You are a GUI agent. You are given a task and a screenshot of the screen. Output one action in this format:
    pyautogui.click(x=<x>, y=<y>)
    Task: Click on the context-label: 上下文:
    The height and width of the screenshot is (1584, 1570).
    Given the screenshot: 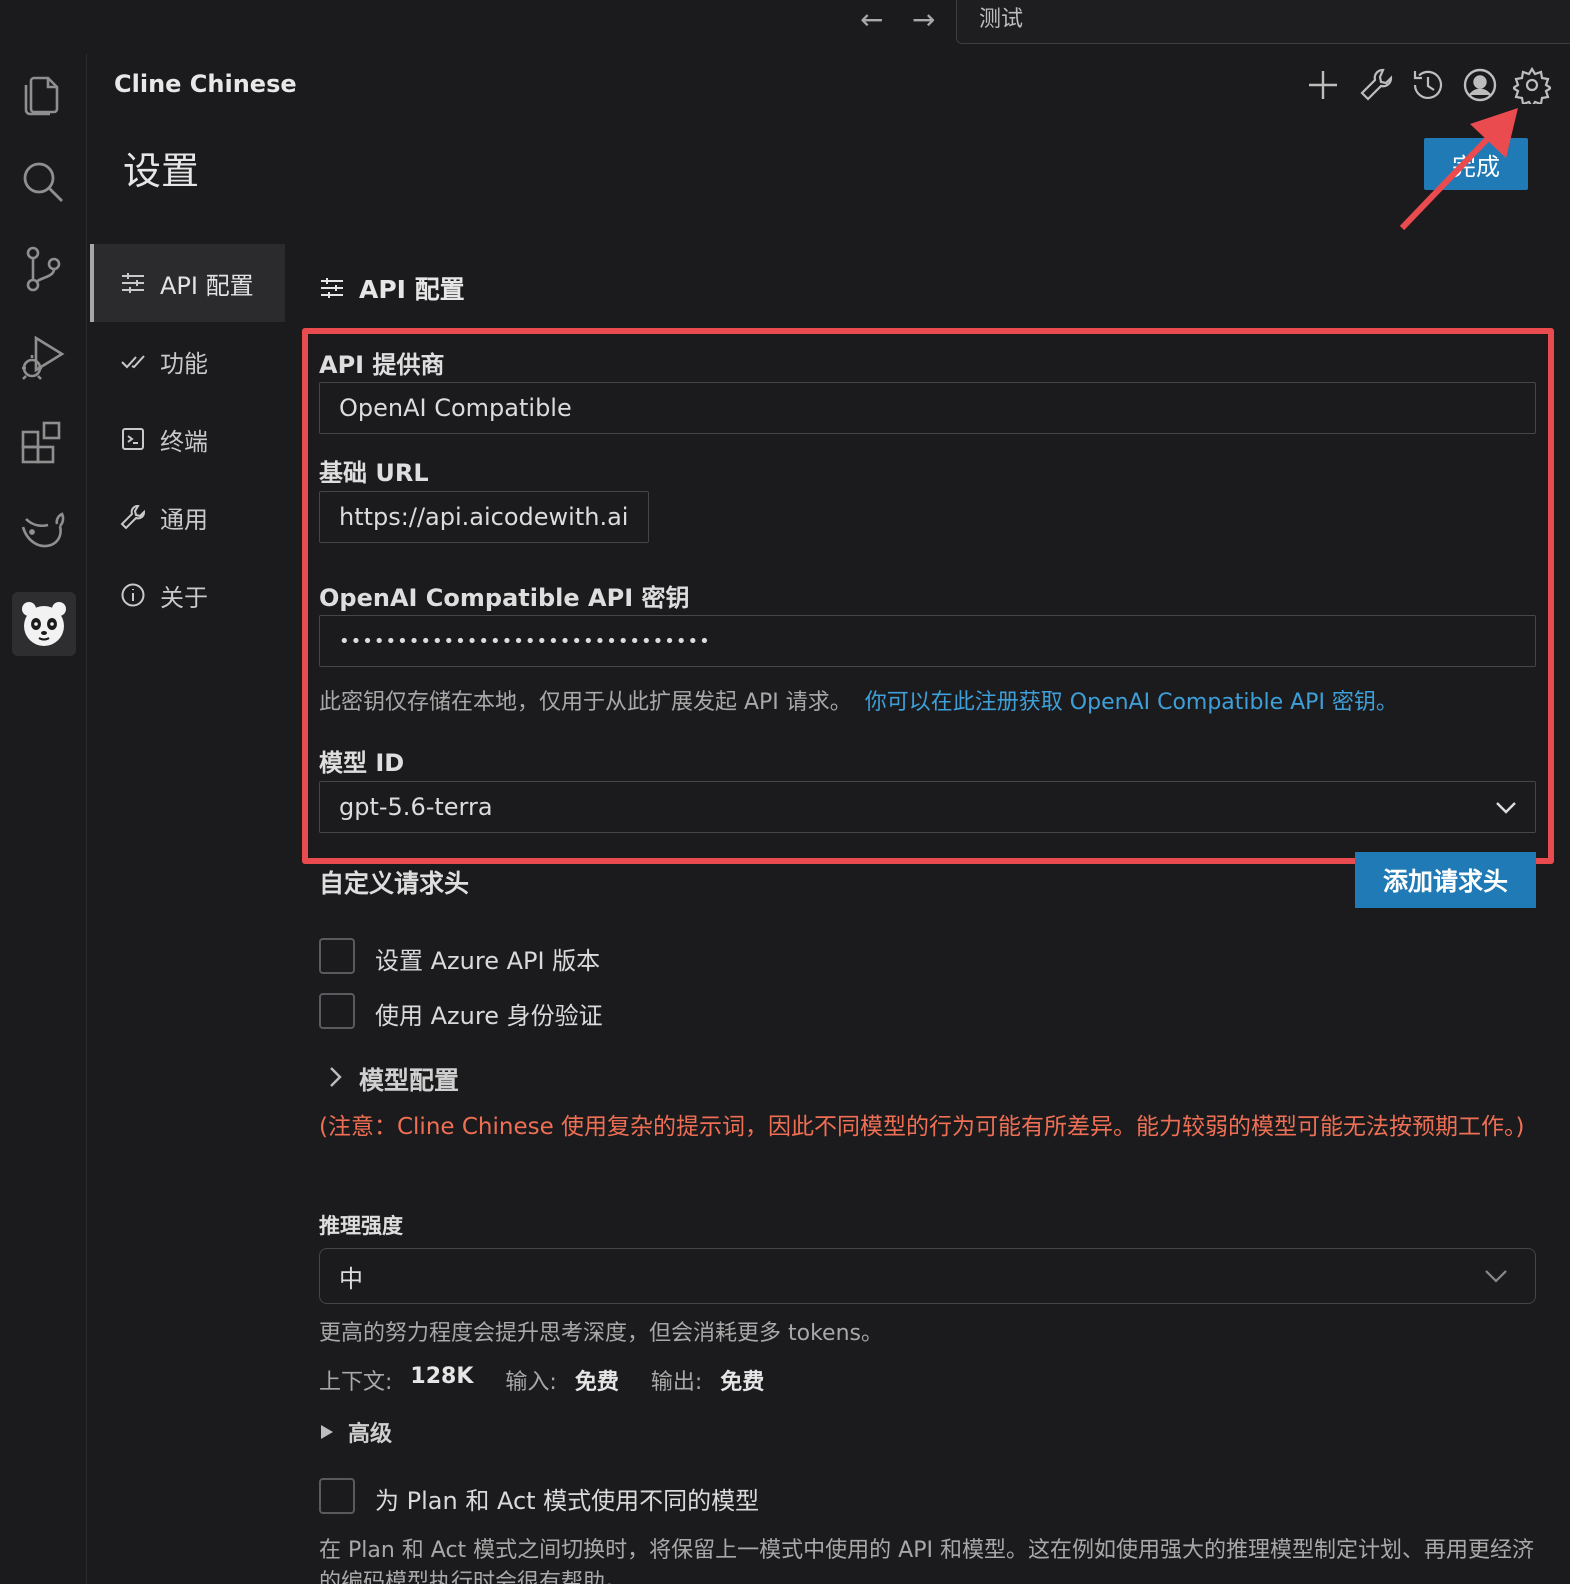 What is the action you would take?
    pyautogui.click(x=356, y=1382)
    